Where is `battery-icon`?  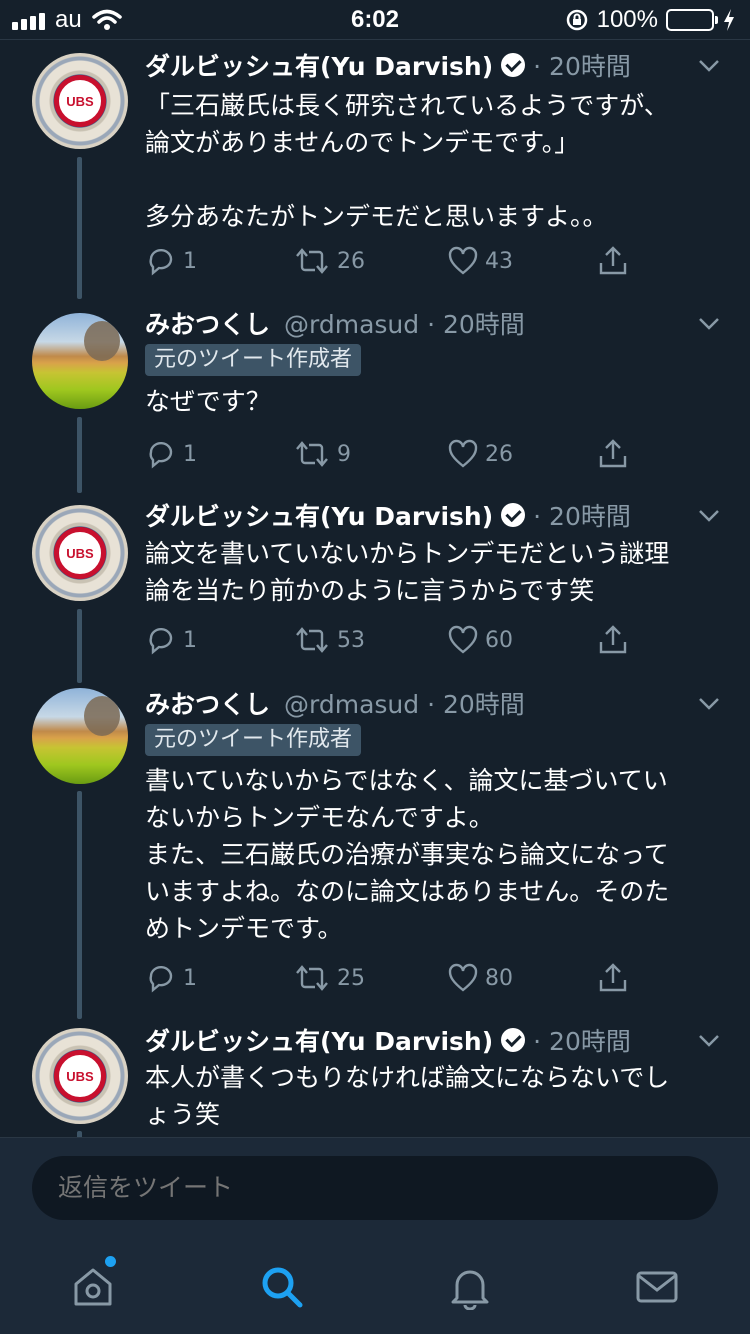
battery-icon is located at coordinates (692, 20).